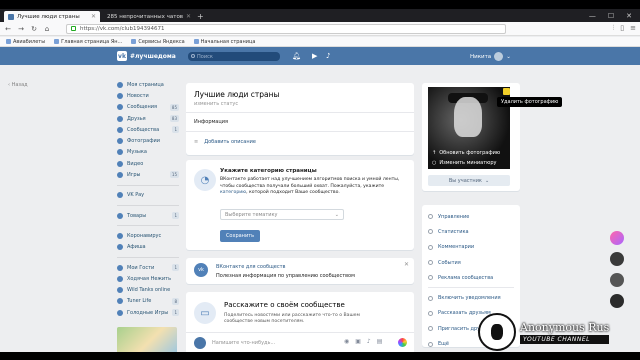  I want to click on app-icon, so click(120, 267).